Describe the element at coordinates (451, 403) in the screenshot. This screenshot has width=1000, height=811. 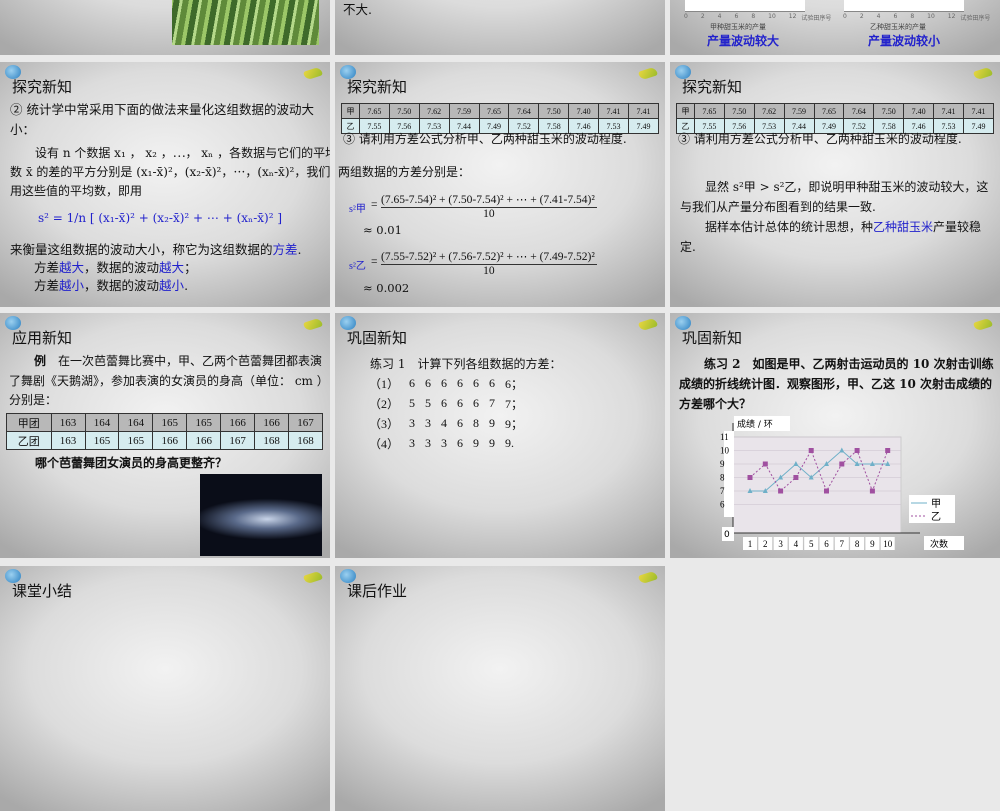
I see `table-row: （2） 5 5 6 6 6 7 7；` at that location.